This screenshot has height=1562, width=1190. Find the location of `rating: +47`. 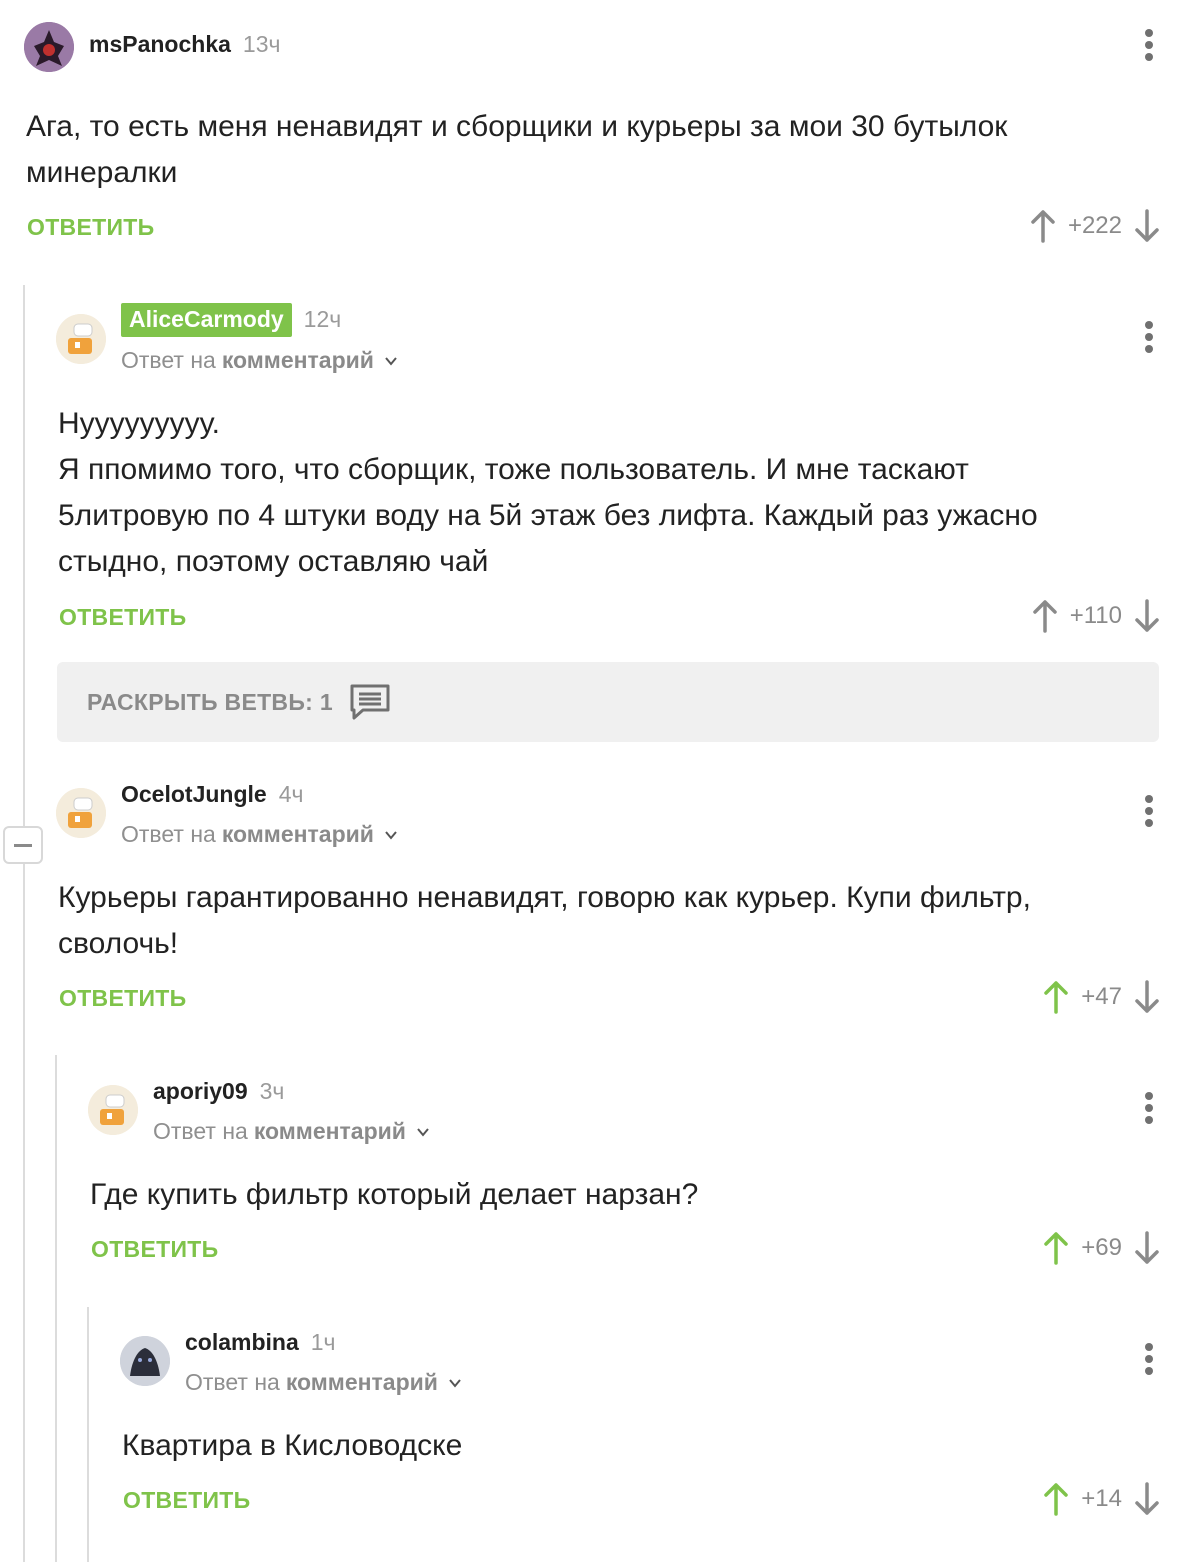

rating: +47 is located at coordinates (1101, 997).